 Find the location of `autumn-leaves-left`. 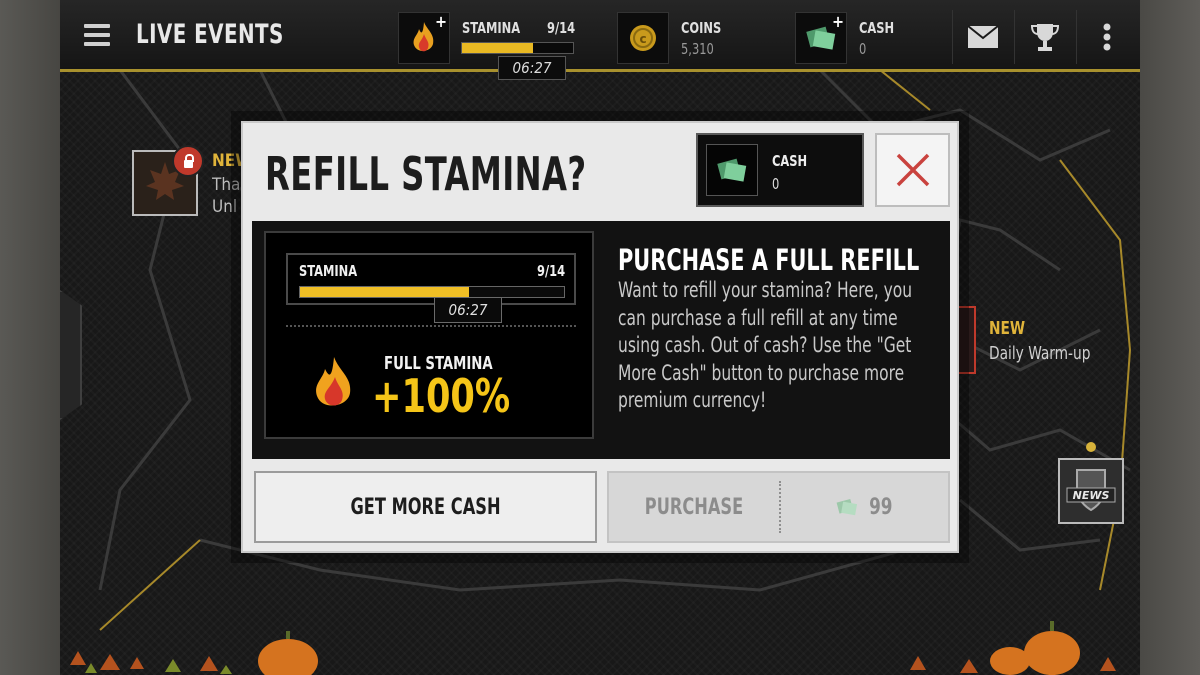

autumn-leaves-left is located at coordinates (194, 653).